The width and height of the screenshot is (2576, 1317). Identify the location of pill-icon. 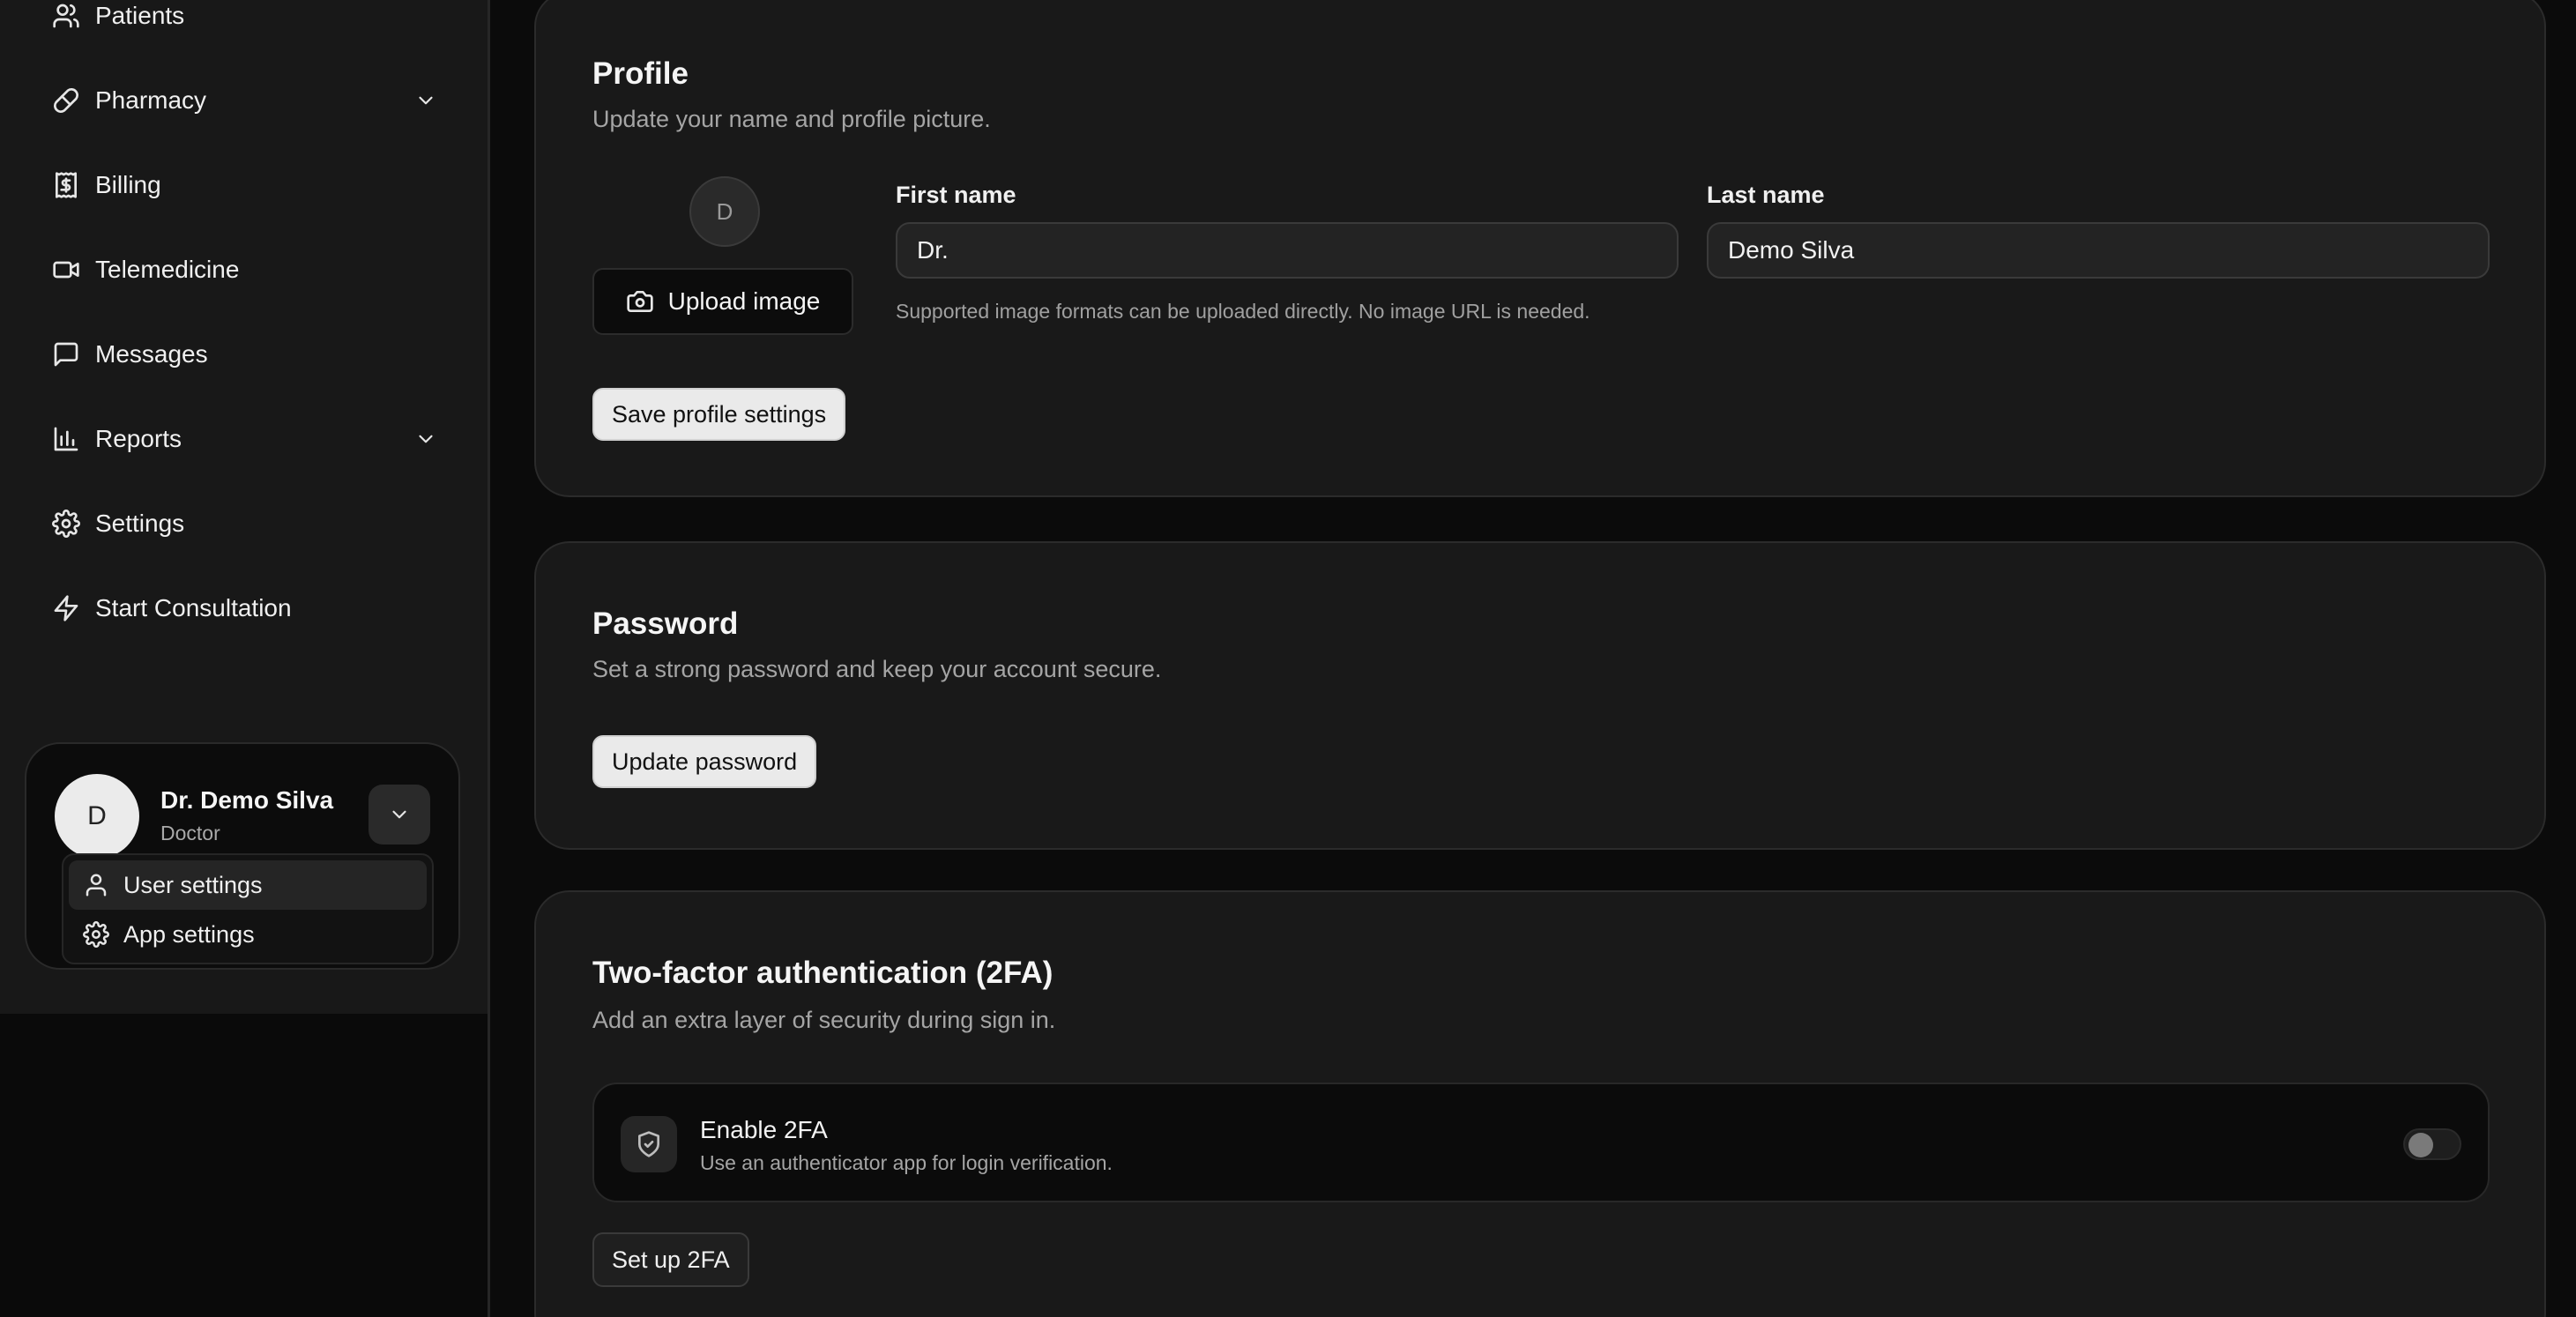
(66, 100).